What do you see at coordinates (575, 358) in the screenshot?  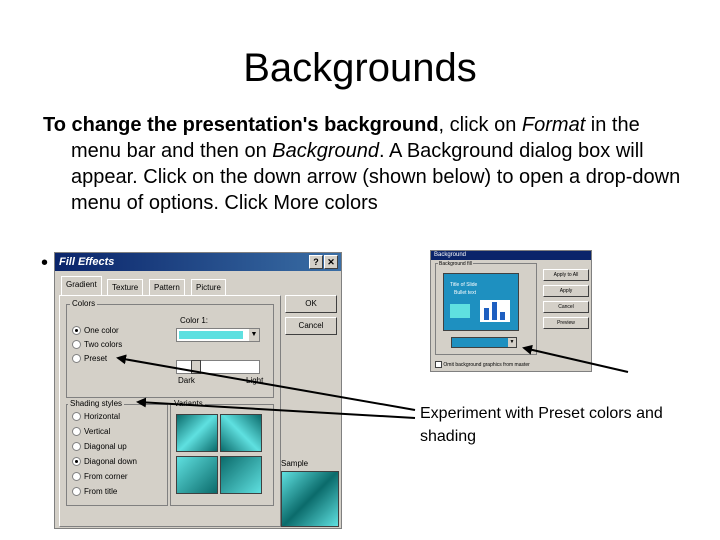 I see `arrow-to-dropdown` at bounding box center [575, 358].